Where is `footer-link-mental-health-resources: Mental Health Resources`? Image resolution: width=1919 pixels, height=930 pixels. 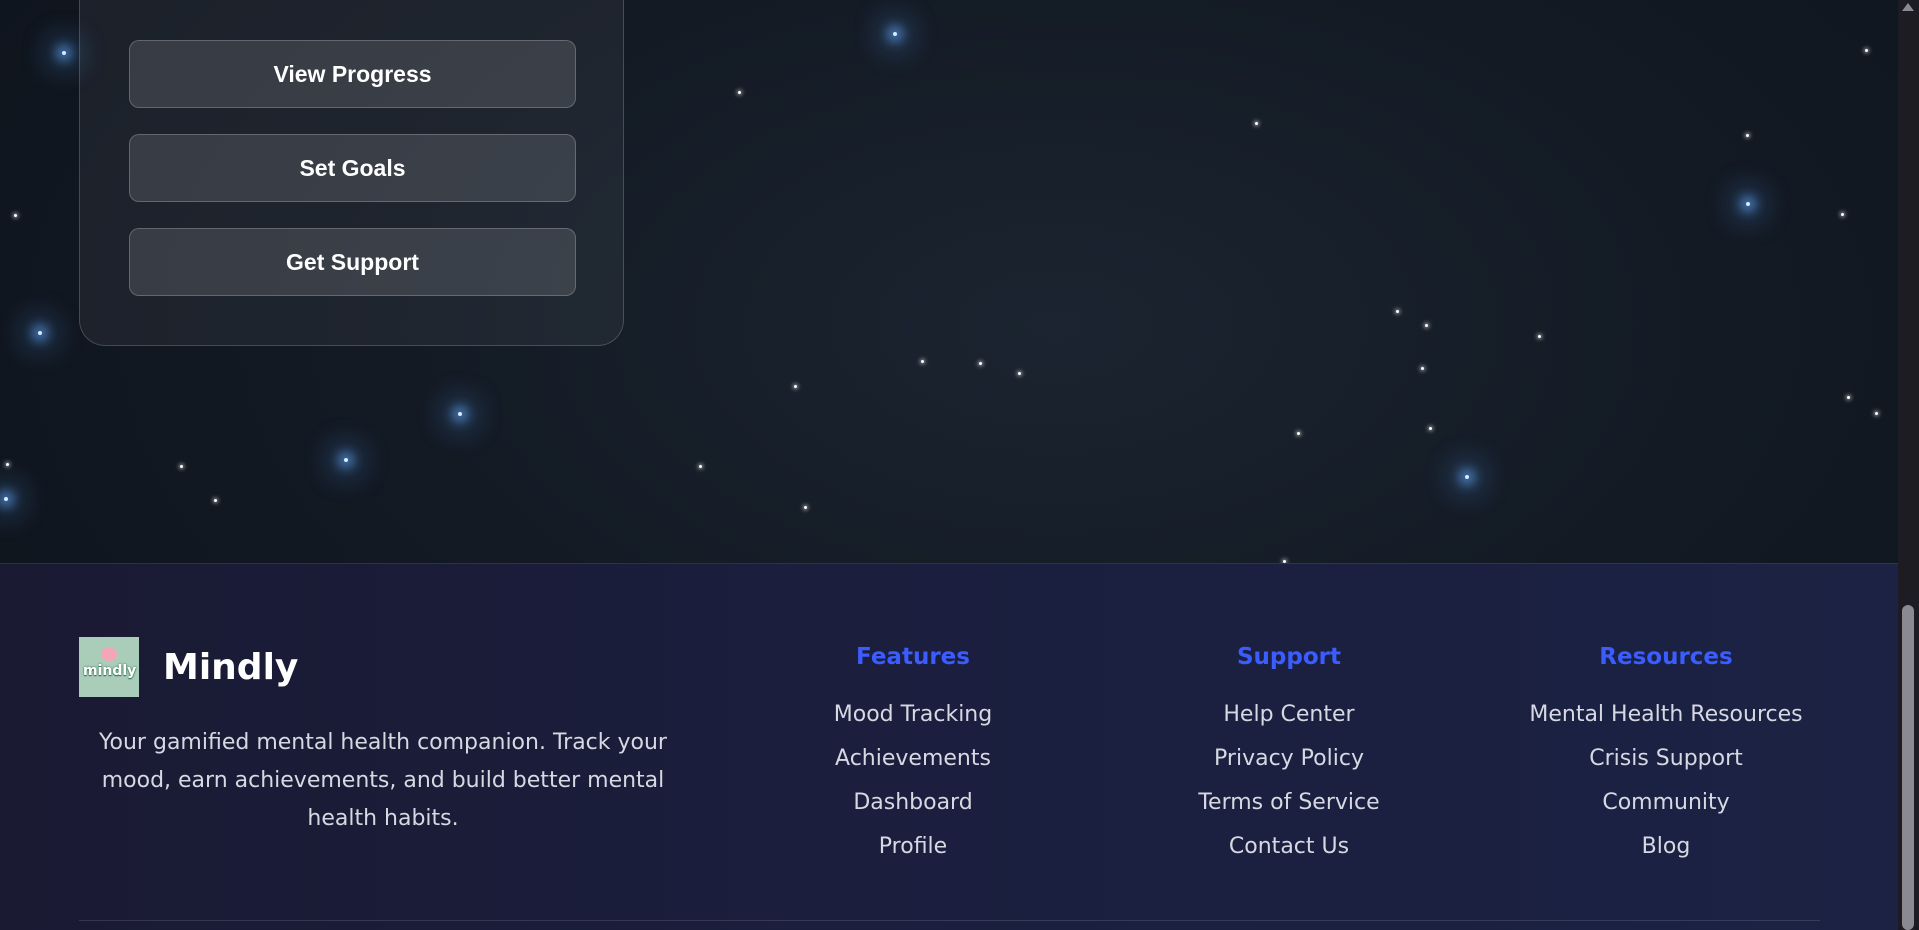
footer-link-mental-health-resources: Mental Health Resources is located at coordinates (1666, 715).